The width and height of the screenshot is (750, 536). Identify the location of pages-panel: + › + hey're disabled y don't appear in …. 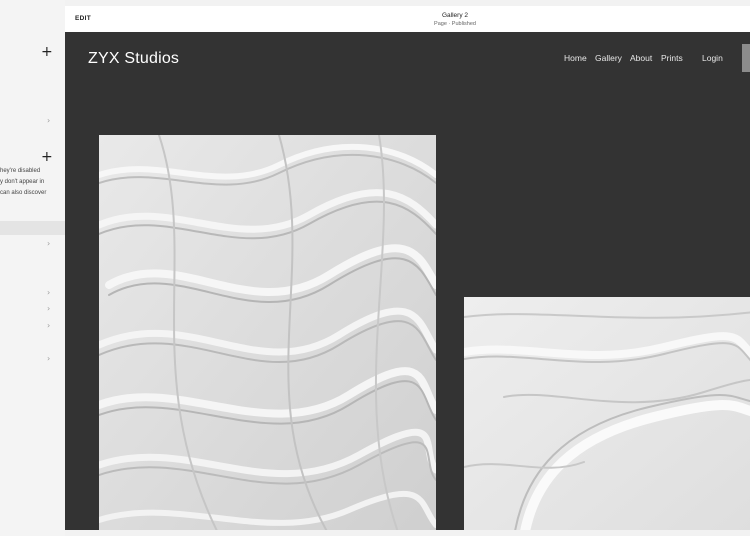
(32, 268).